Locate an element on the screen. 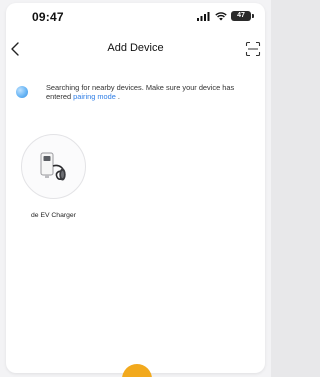 The width and height of the screenshot is (320, 377). nav-bar: Add Device is located at coordinates (135, 49).